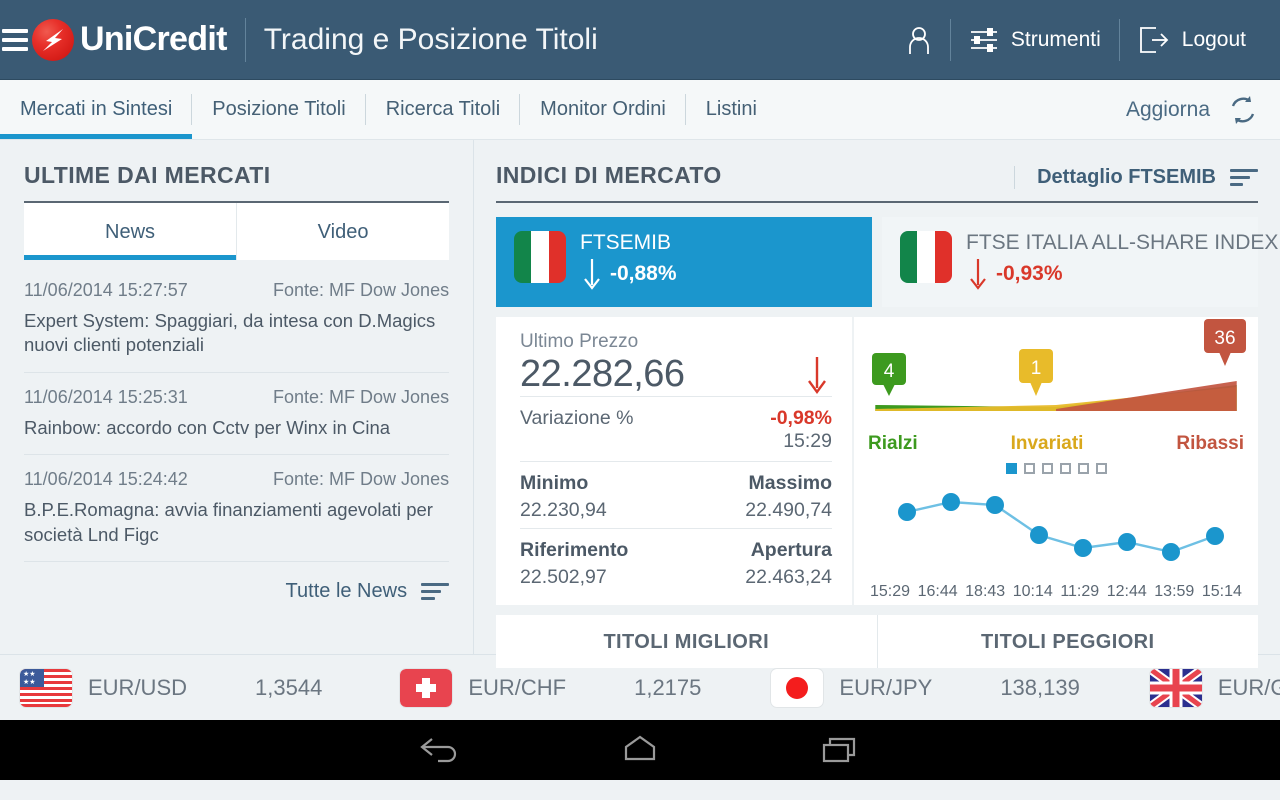 This screenshot has width=1280, height=800. What do you see at coordinates (788, 510) in the screenshot?
I see `max-value: 22.490,74` at bounding box center [788, 510].